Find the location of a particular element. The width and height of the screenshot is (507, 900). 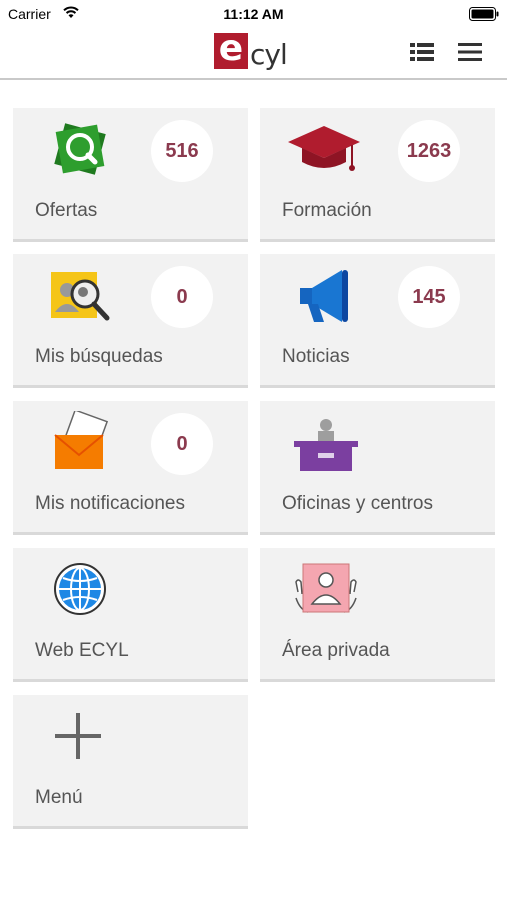

tile-label: Oficinas y centros is located at coordinates (357, 503).